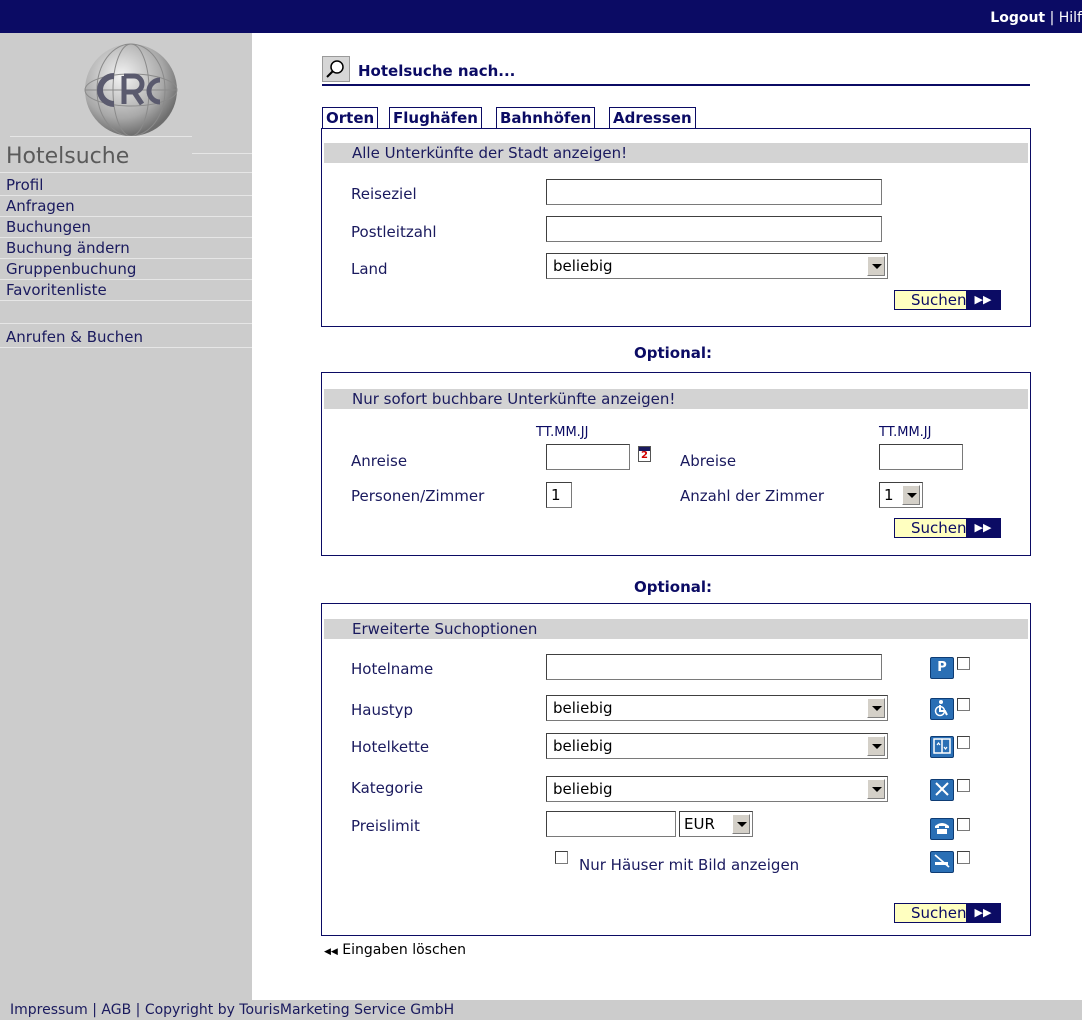  I want to click on hotelkette-select: beliebig, so click(717, 746).